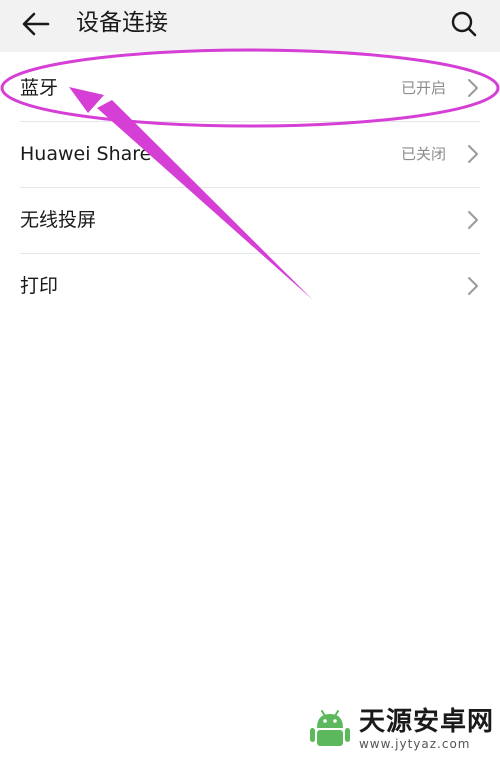 The height and width of the screenshot is (758, 500). What do you see at coordinates (250, 286) in the screenshot?
I see `list-item-print: 打印` at bounding box center [250, 286].